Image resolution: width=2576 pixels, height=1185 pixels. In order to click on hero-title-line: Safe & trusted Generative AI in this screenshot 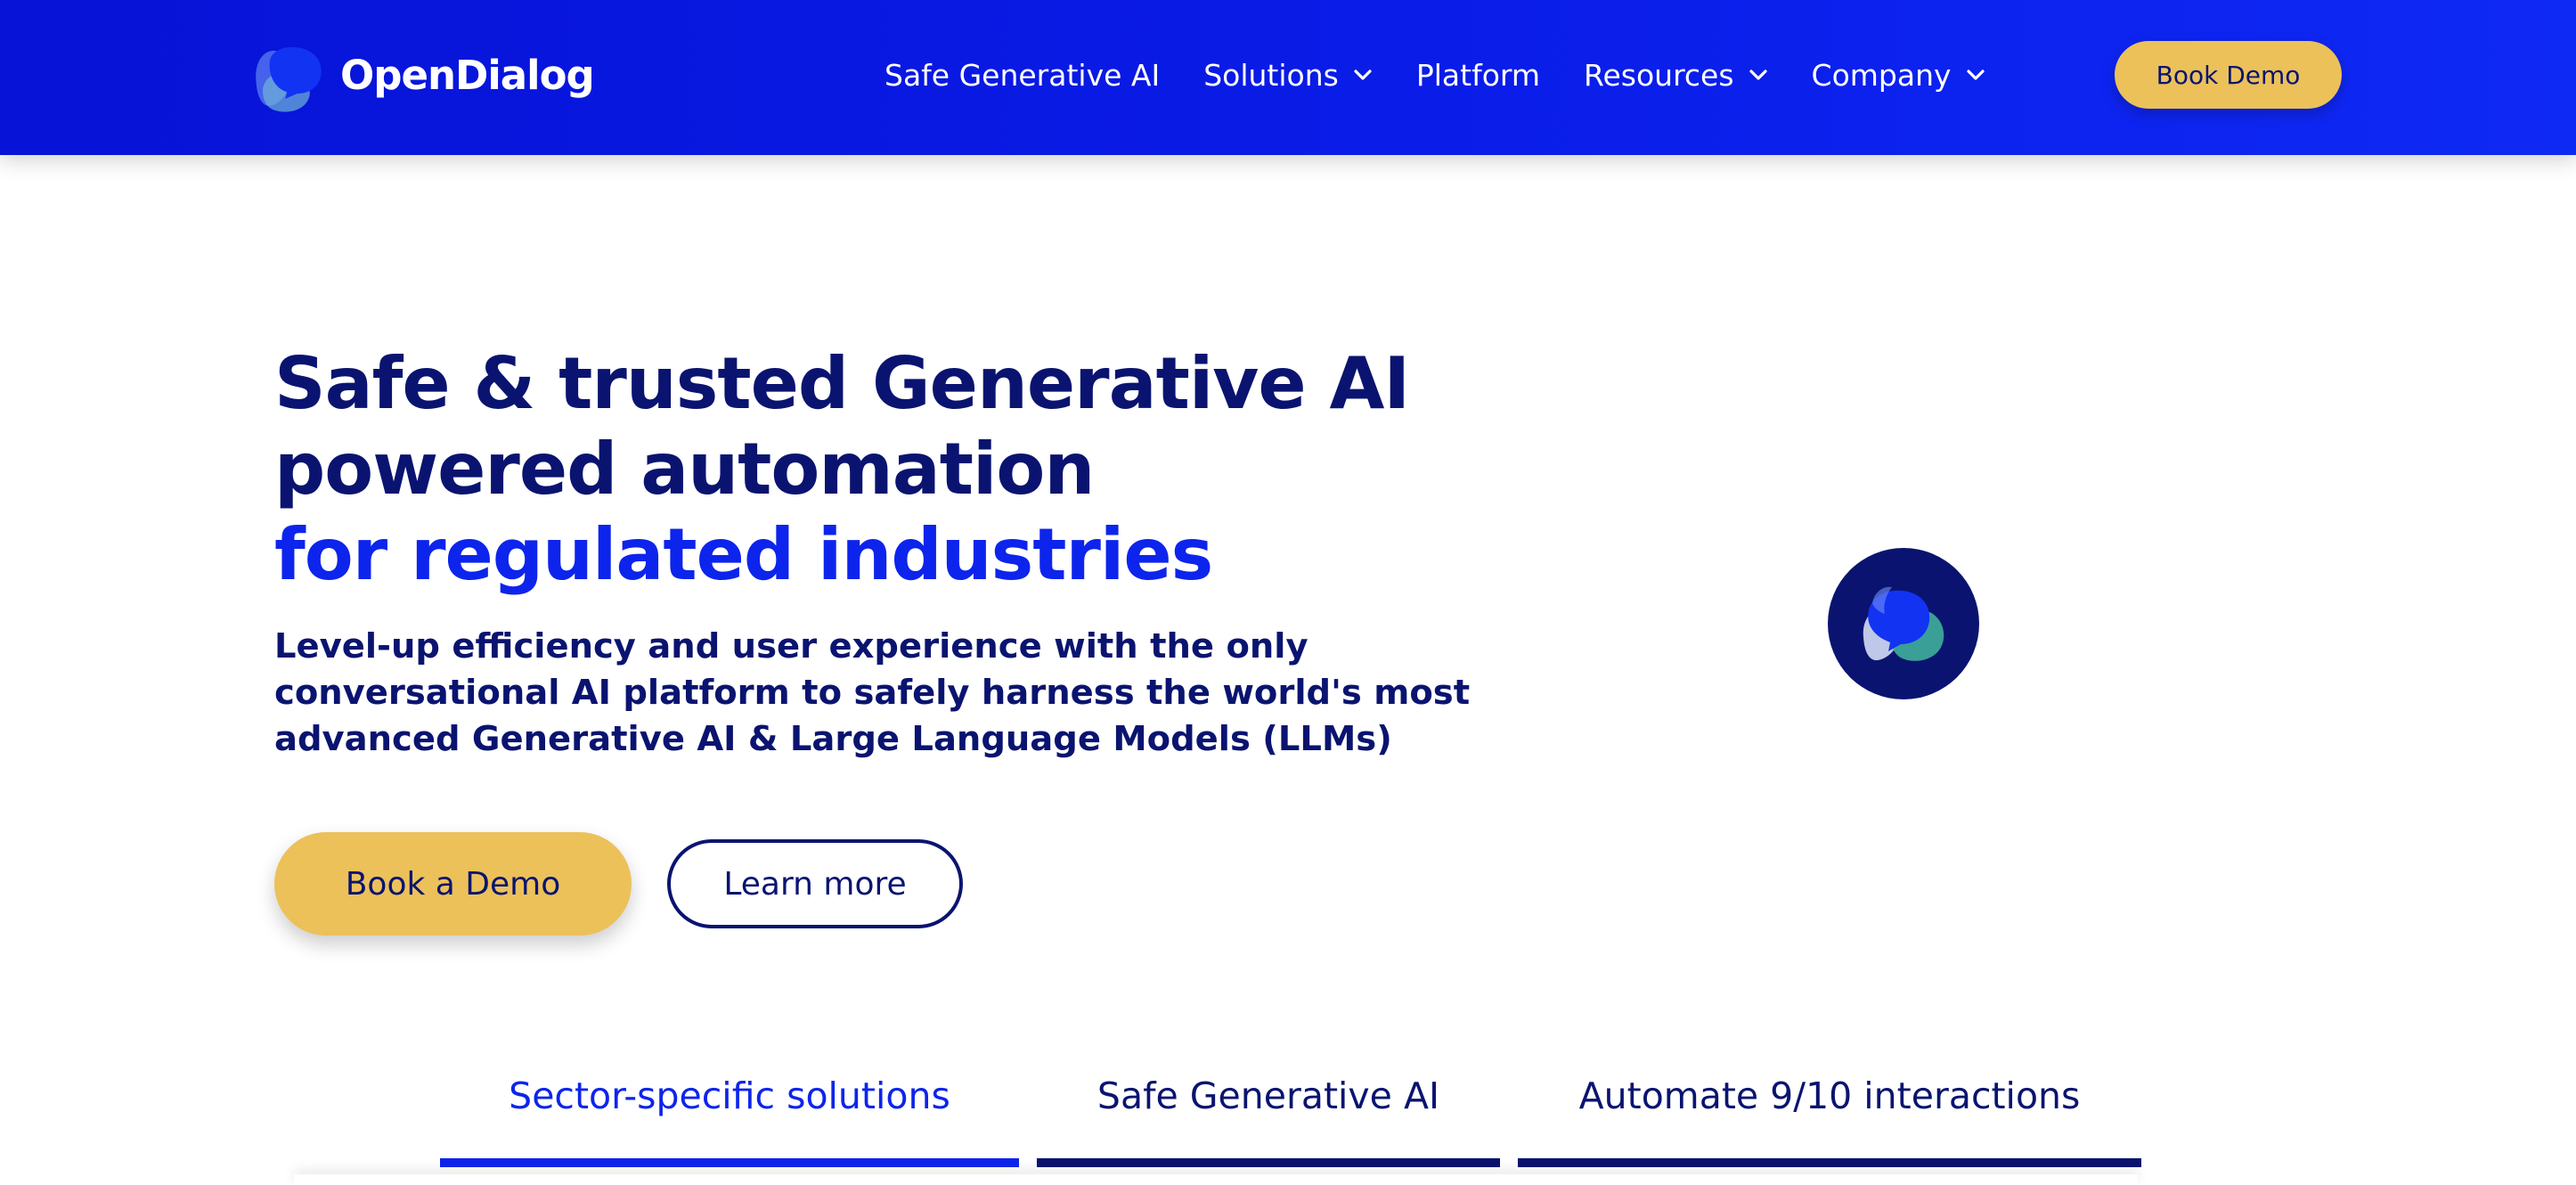, I will do `click(842, 383)`.